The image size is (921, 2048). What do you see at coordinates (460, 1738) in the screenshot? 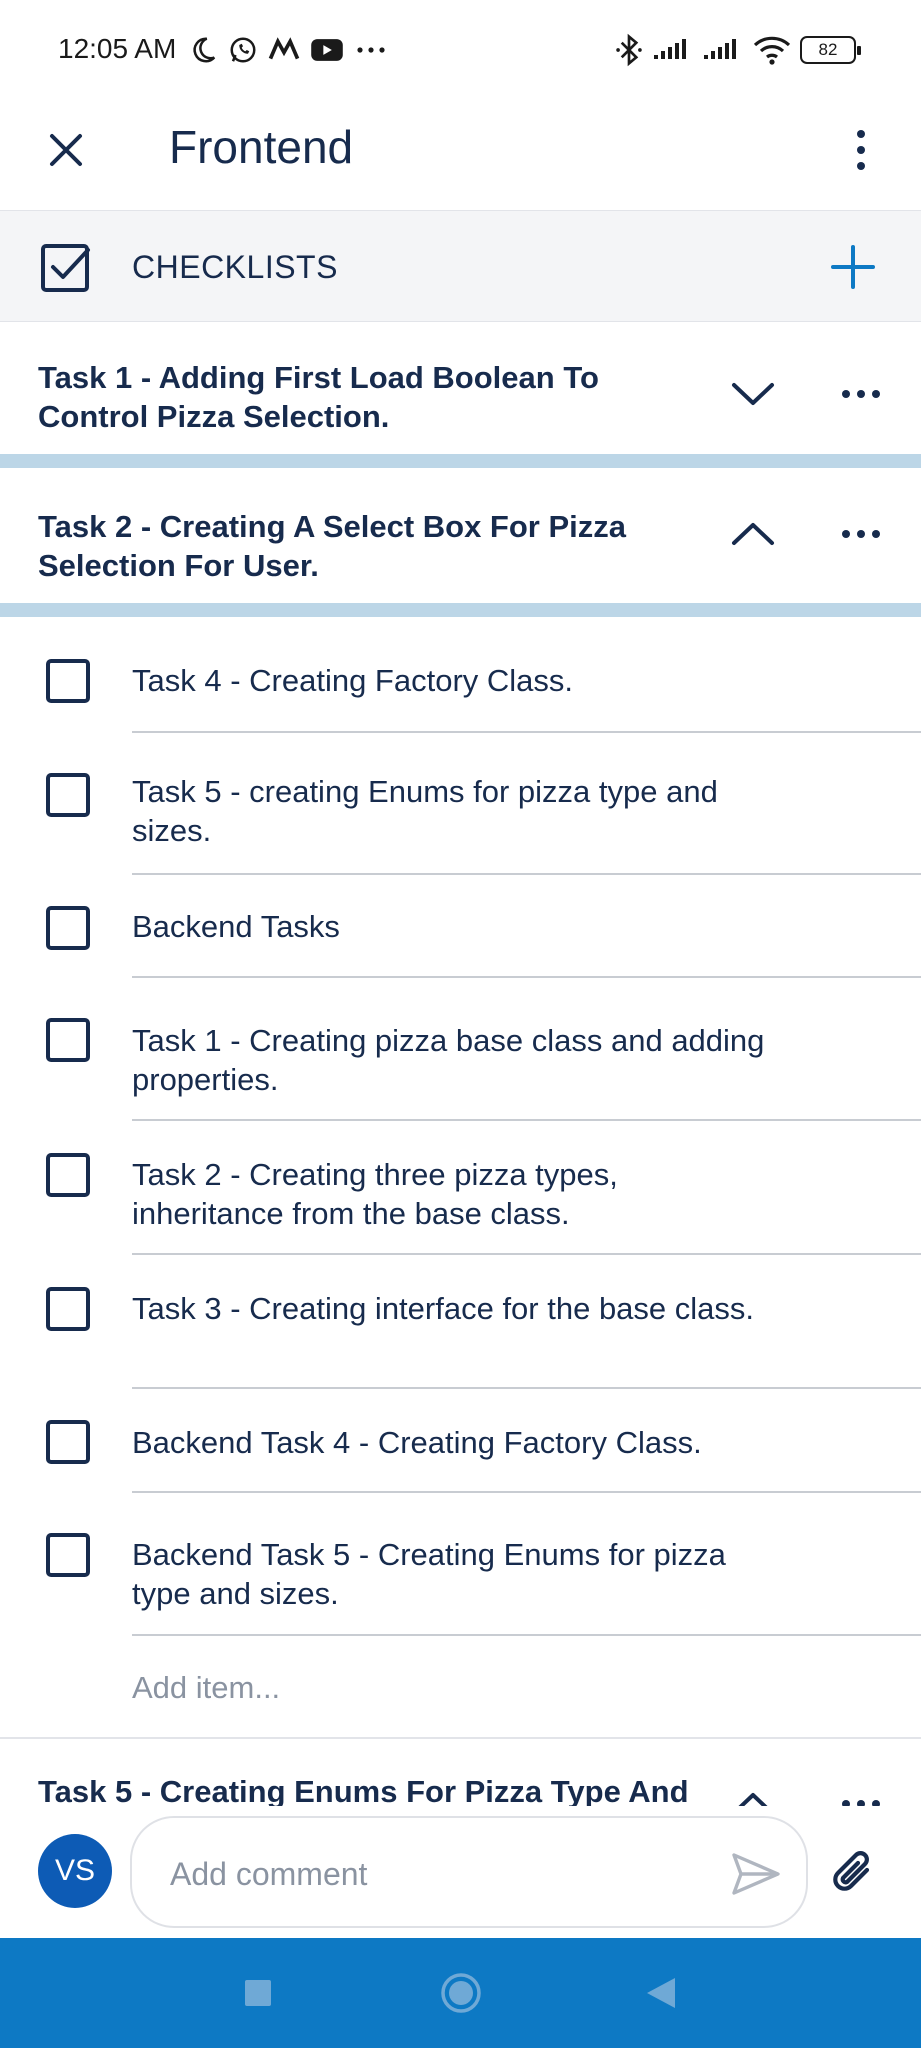
I see `section-divider` at bounding box center [460, 1738].